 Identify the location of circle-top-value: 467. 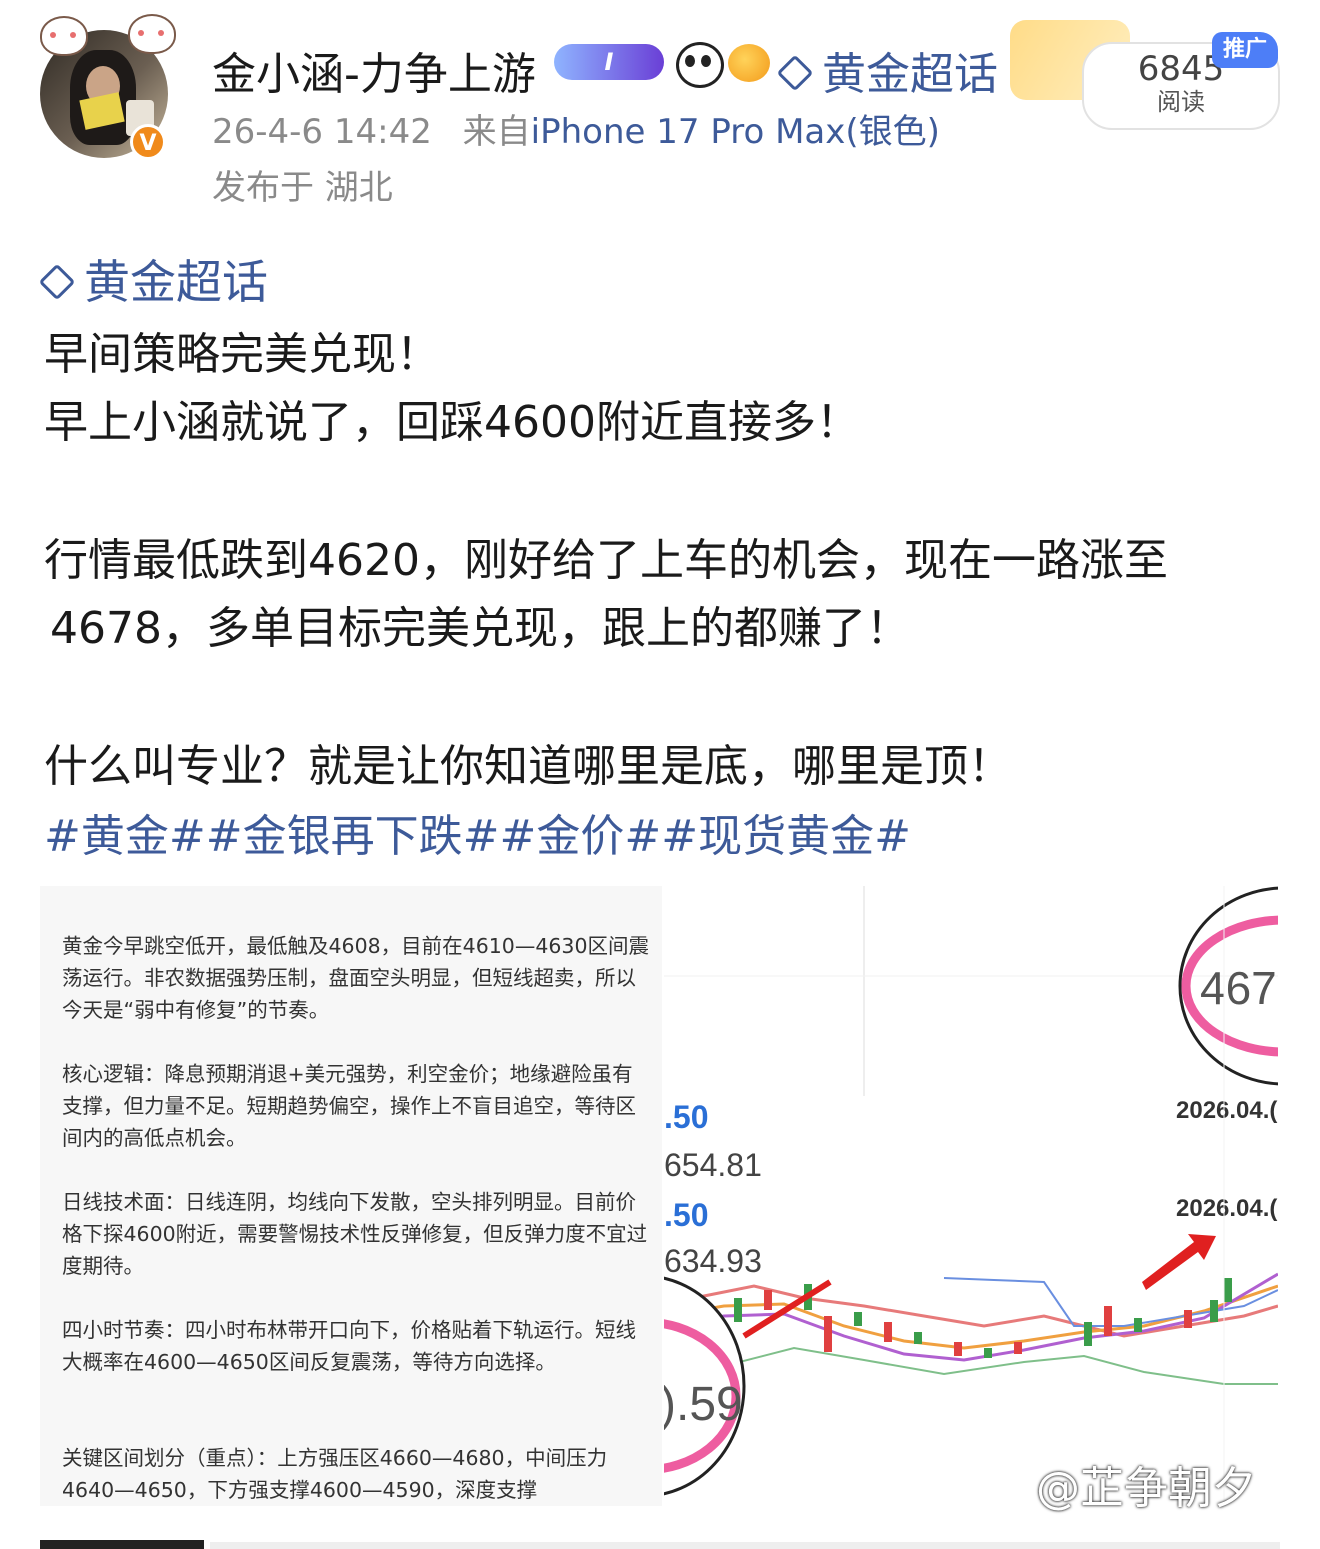
(1238, 988).